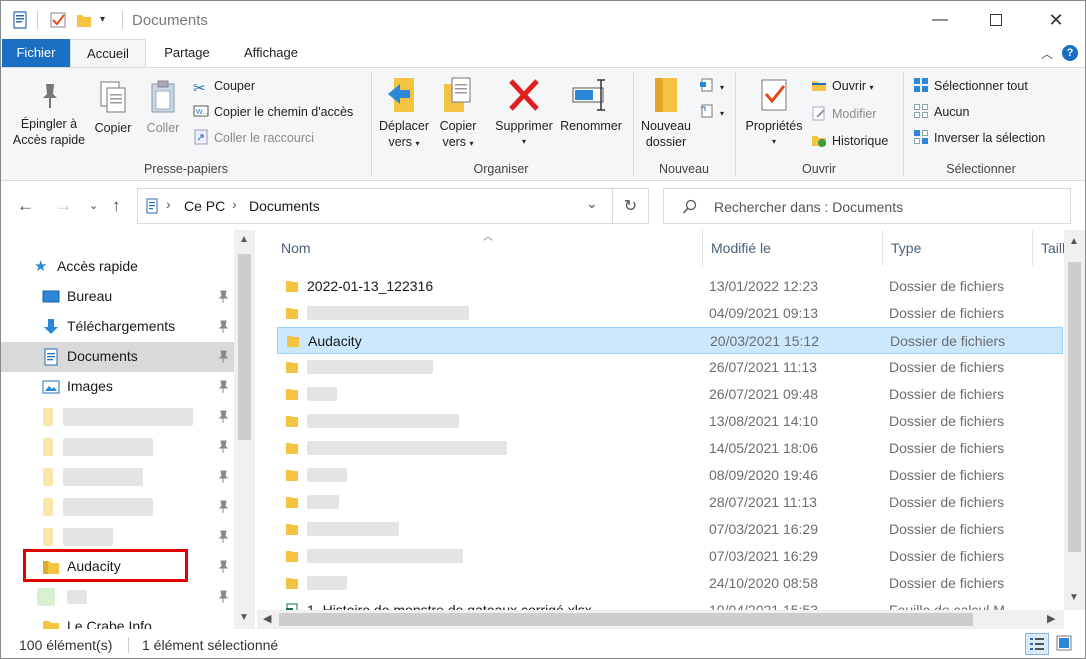 This screenshot has height=659, width=1086. Describe the element at coordinates (187, 53) in the screenshot. I see `tab-partage: Partage` at that location.